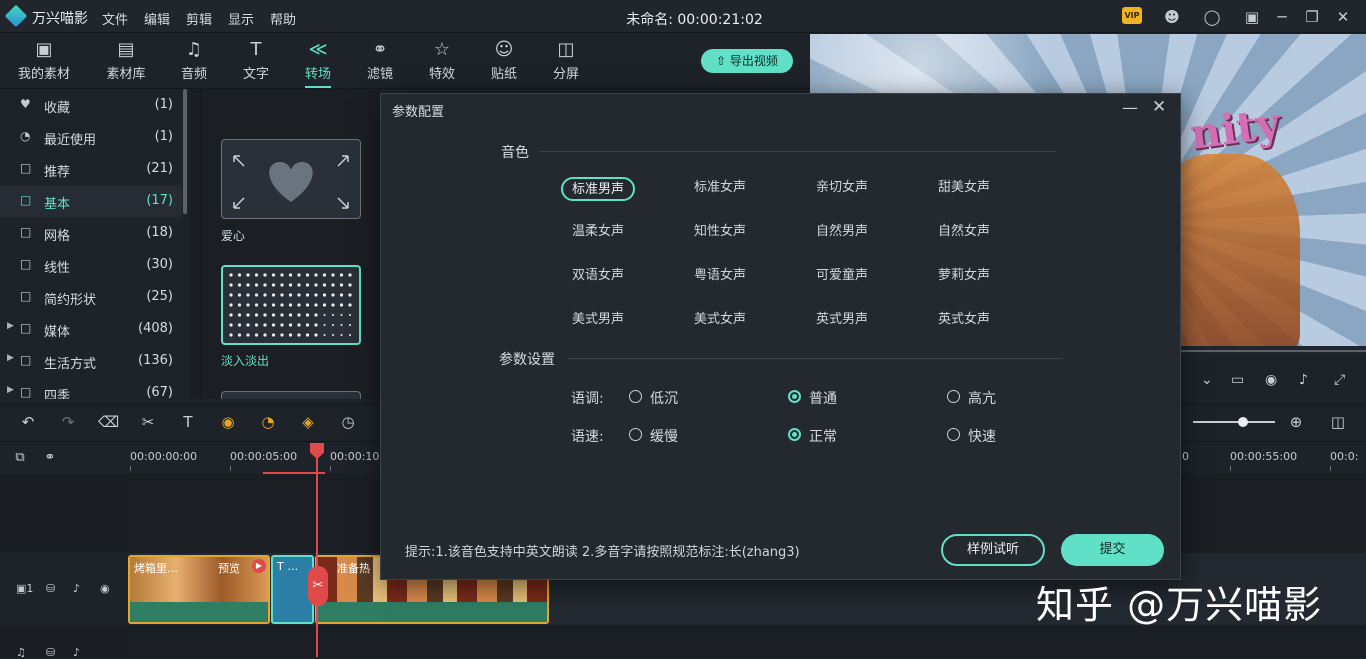  What do you see at coordinates (1212, 17) in the screenshot?
I see `message-icon: ◯` at bounding box center [1212, 17].